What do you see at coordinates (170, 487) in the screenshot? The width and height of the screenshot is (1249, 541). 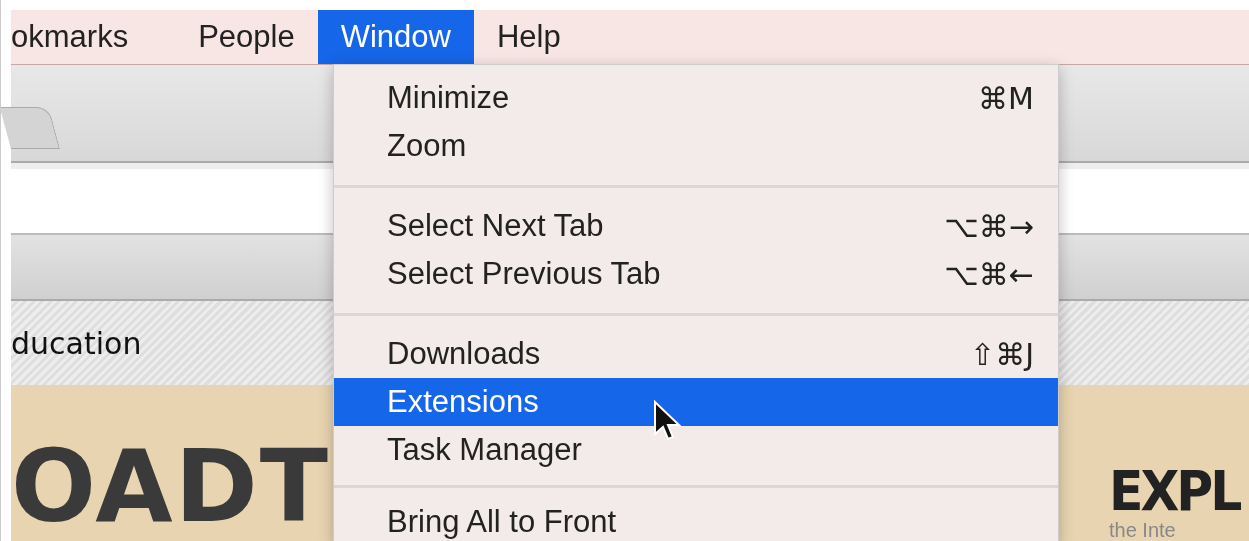 I see `banner-title: OADT` at bounding box center [170, 487].